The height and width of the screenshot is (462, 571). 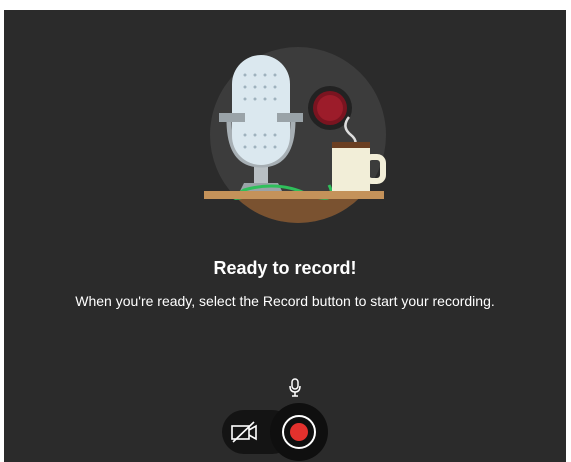 I want to click on recording-controls, so click(x=273, y=432).